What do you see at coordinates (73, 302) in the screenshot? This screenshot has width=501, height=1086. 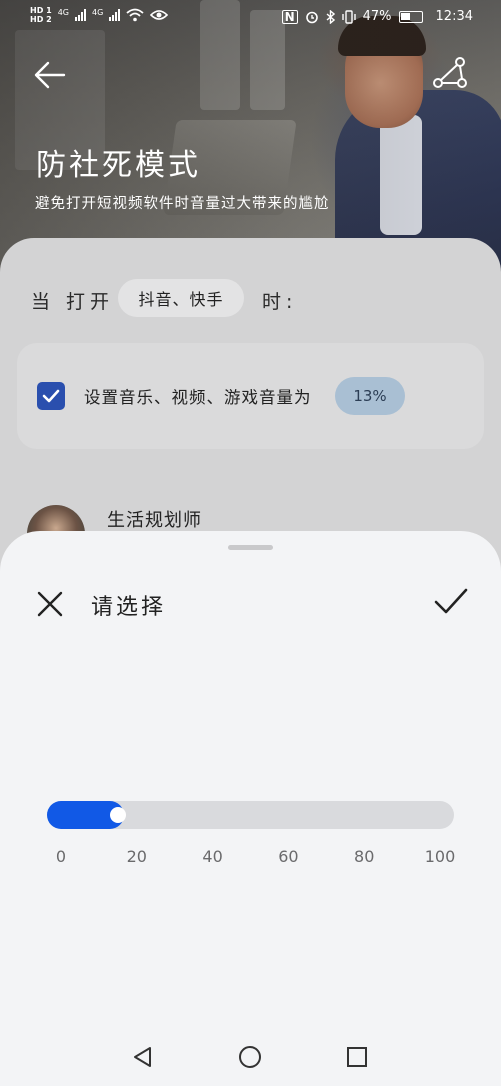 I see `when-label: 当 打开` at bounding box center [73, 302].